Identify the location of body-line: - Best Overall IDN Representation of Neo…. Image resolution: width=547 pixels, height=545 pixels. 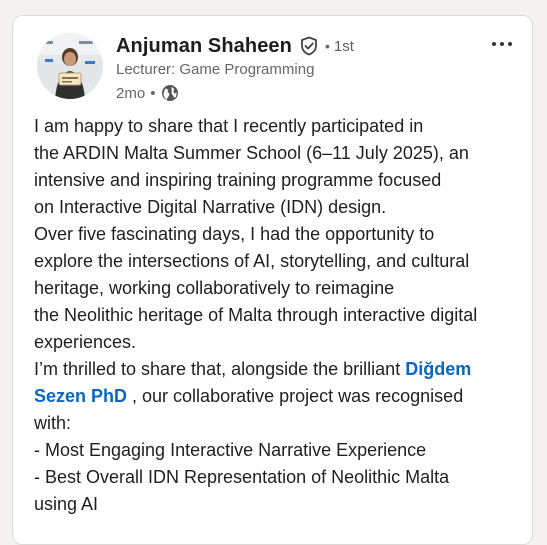
(242, 477).